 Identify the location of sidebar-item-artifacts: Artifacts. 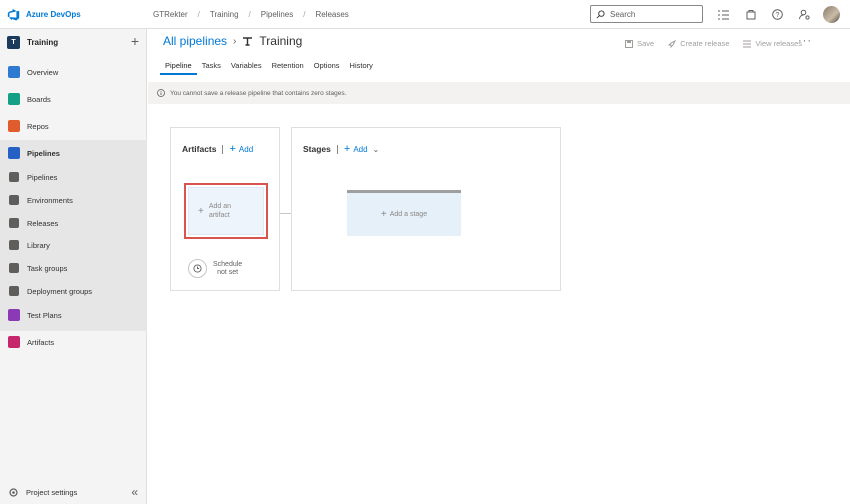
(73, 342).